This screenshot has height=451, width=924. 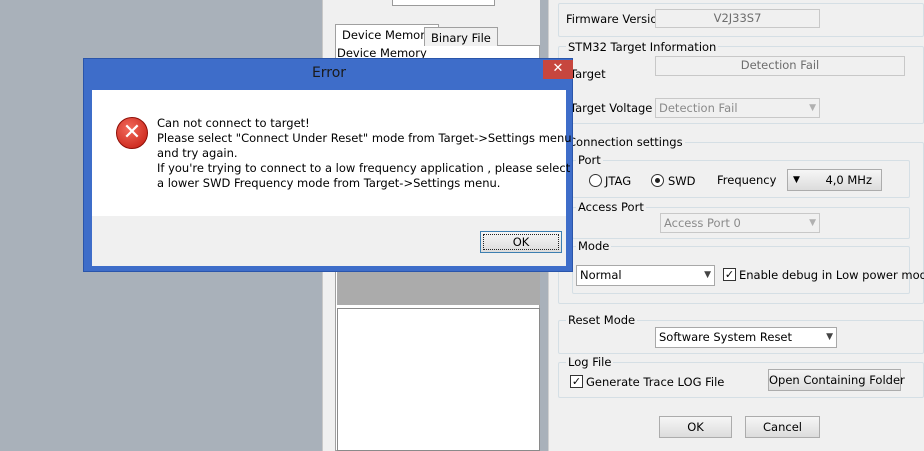 I want to click on mode-value: Normal, so click(x=601, y=275).